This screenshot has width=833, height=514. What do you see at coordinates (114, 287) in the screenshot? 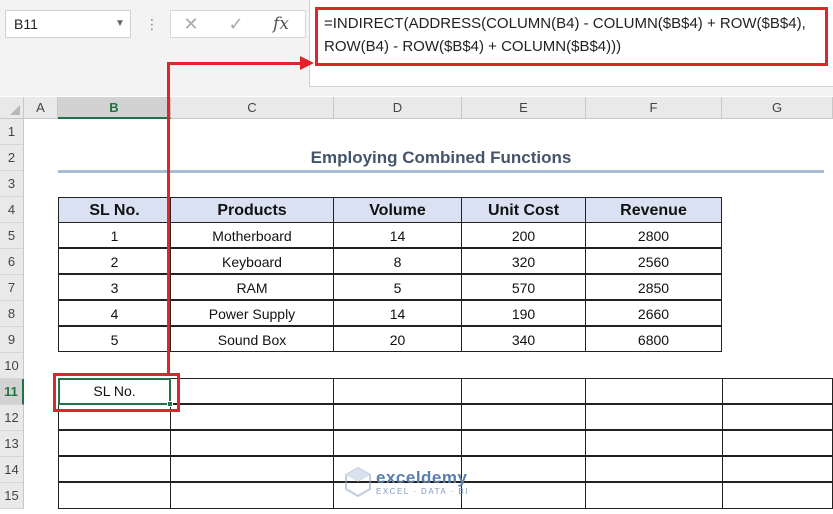
I see `table-cell: 3` at bounding box center [114, 287].